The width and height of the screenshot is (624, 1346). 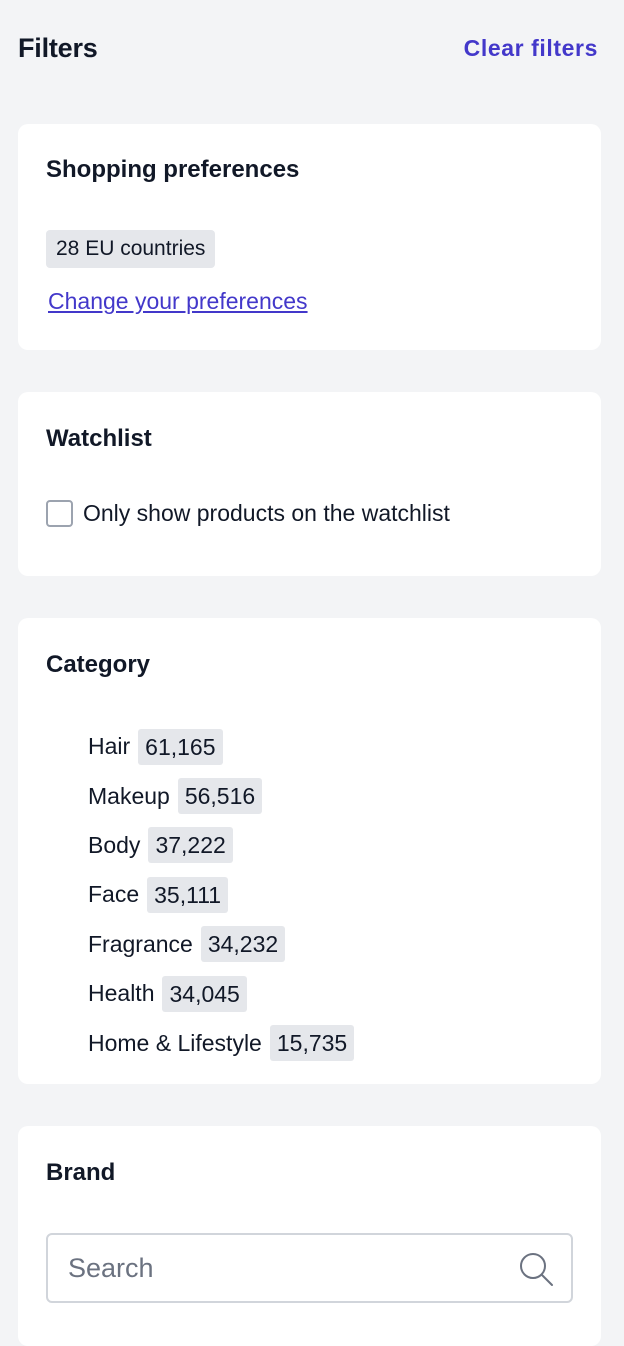 I want to click on category-title: Category, so click(x=98, y=664).